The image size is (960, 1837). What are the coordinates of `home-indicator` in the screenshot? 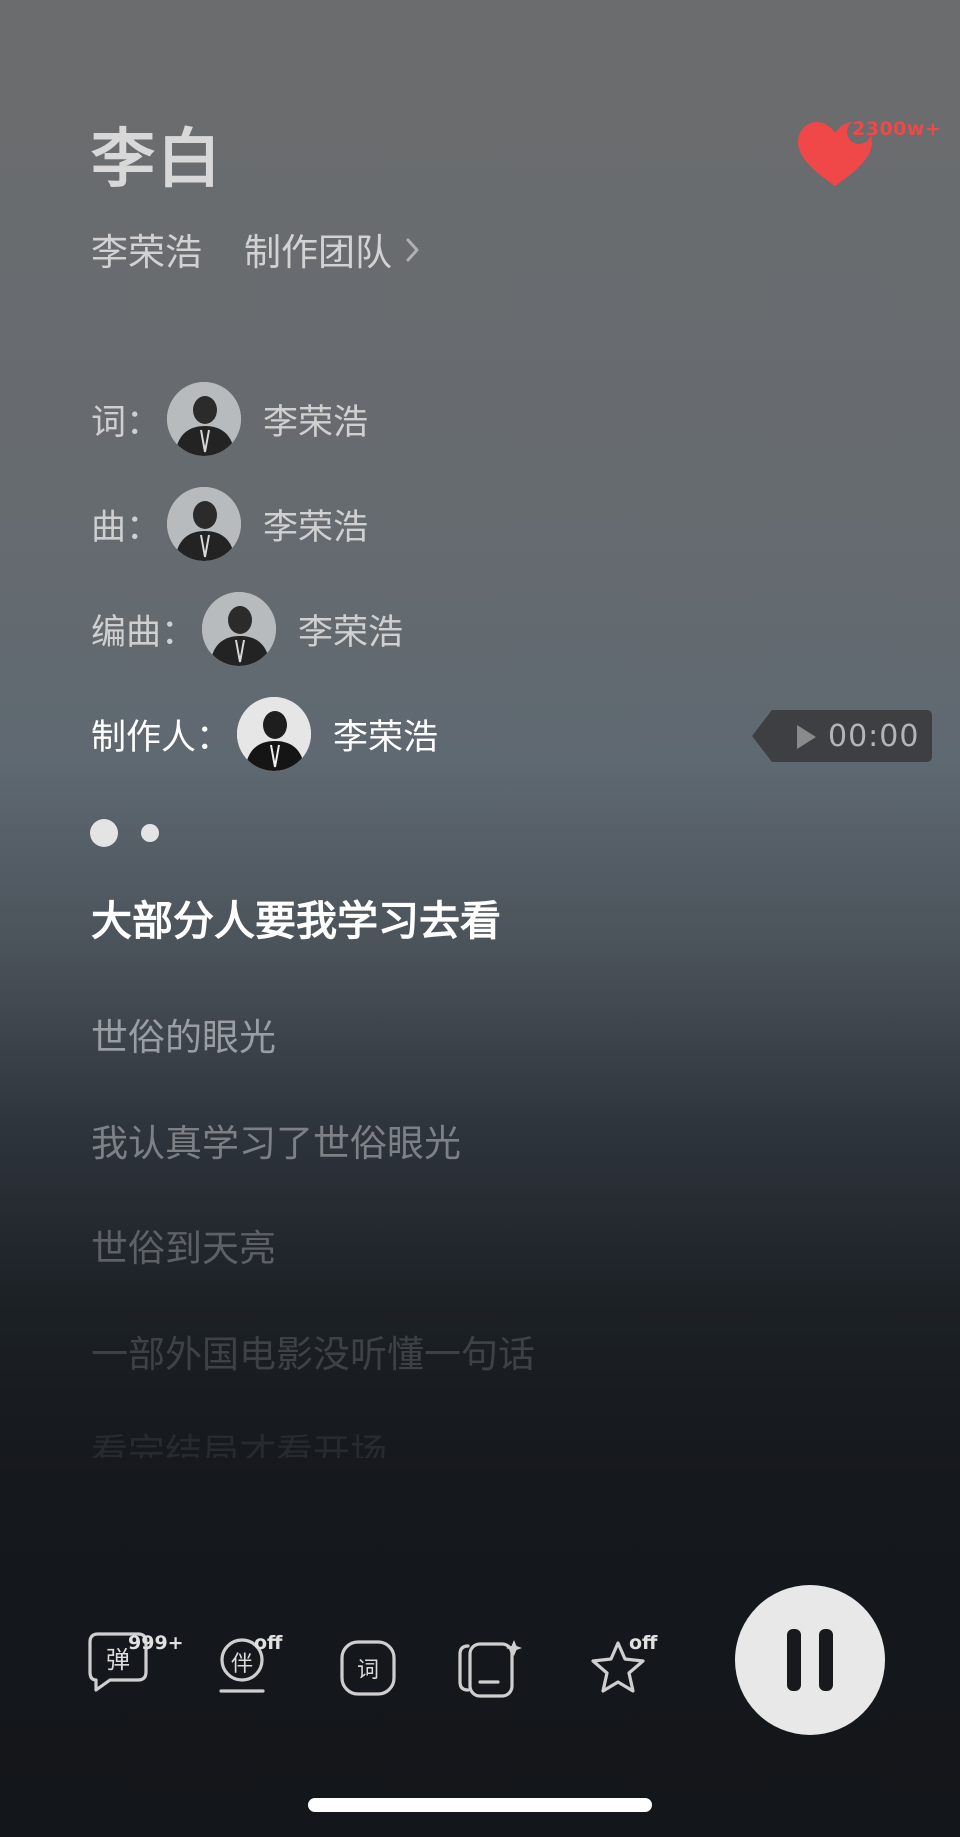 It's located at (480, 1805).